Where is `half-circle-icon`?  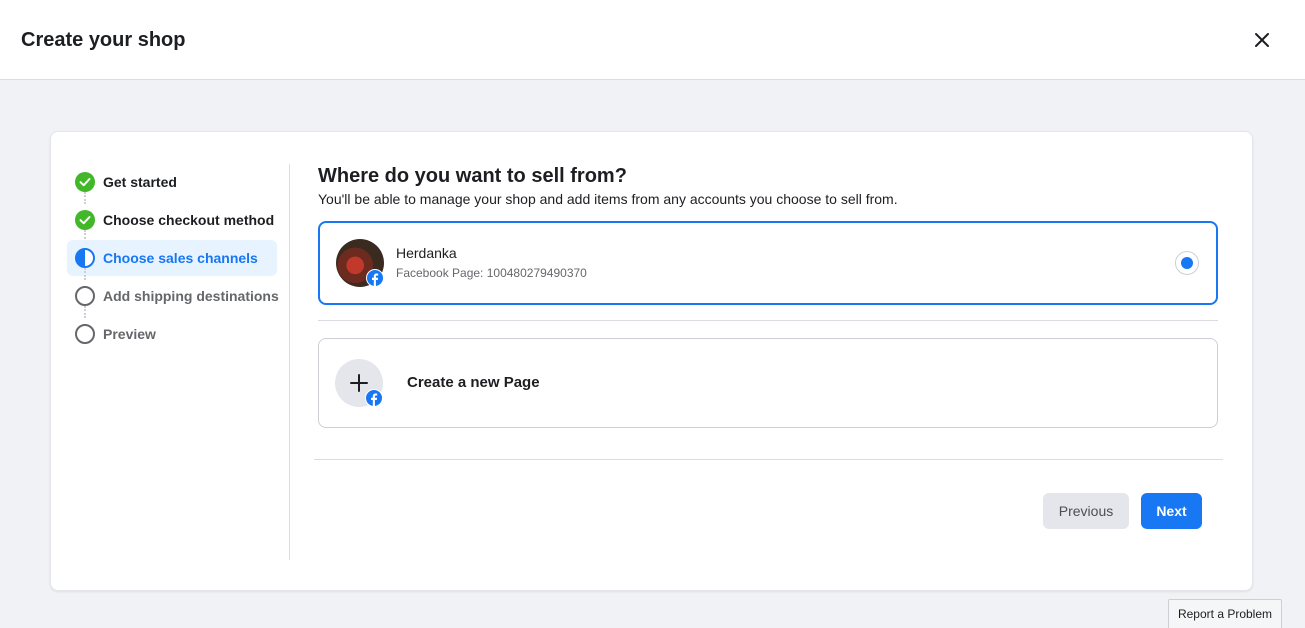
half-circle-icon is located at coordinates (85, 258).